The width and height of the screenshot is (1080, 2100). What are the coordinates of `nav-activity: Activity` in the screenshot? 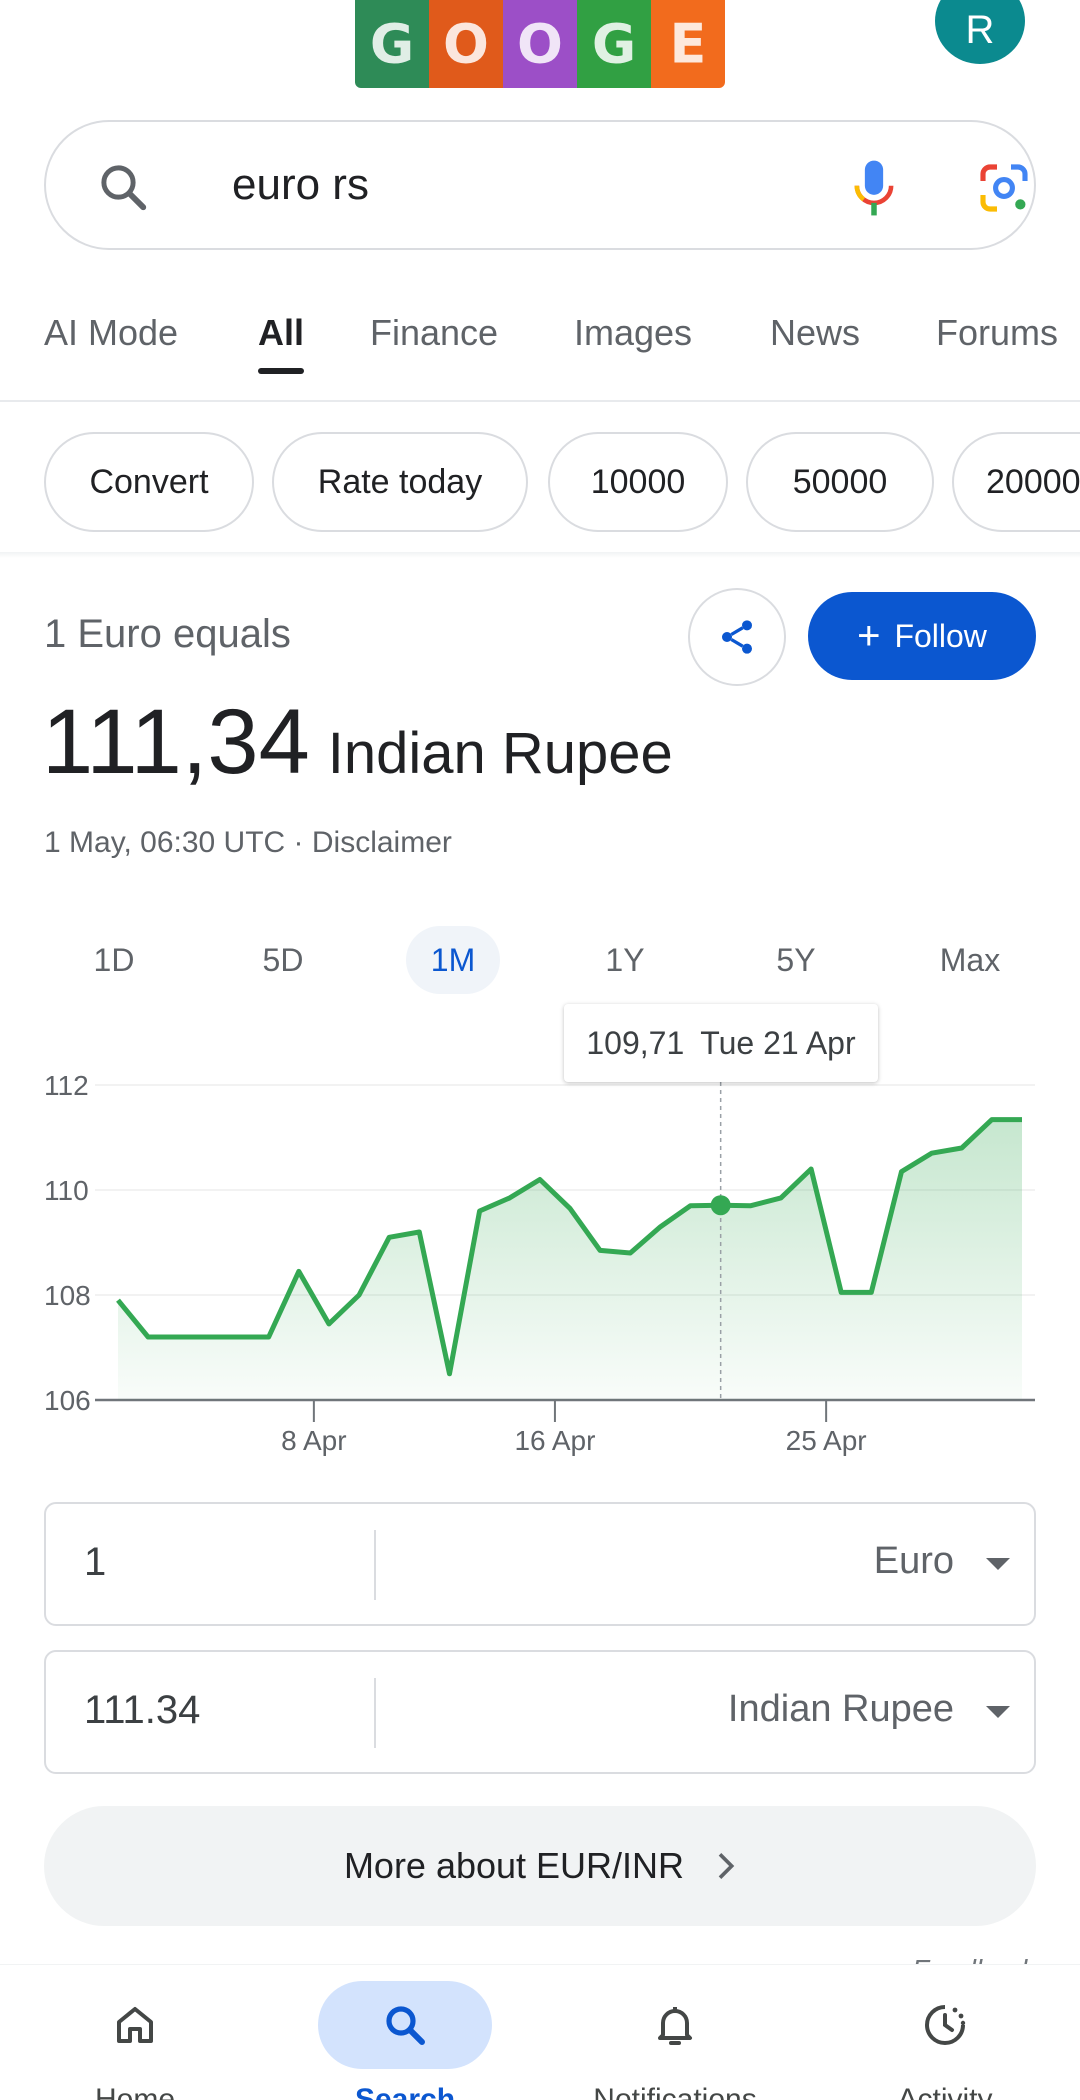 It's located at (945, 2032).